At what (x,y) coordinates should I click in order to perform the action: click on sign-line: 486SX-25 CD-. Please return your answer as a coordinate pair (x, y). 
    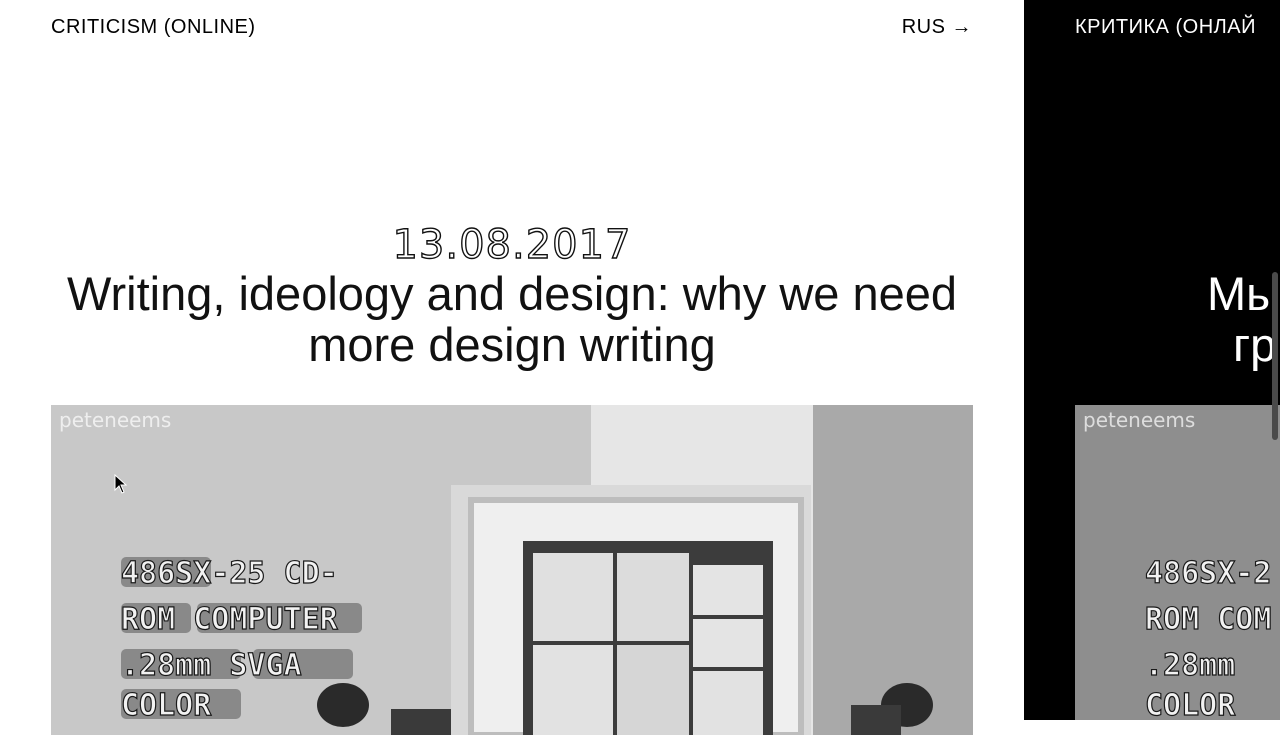
    Looking at the image, I should click on (229, 573).